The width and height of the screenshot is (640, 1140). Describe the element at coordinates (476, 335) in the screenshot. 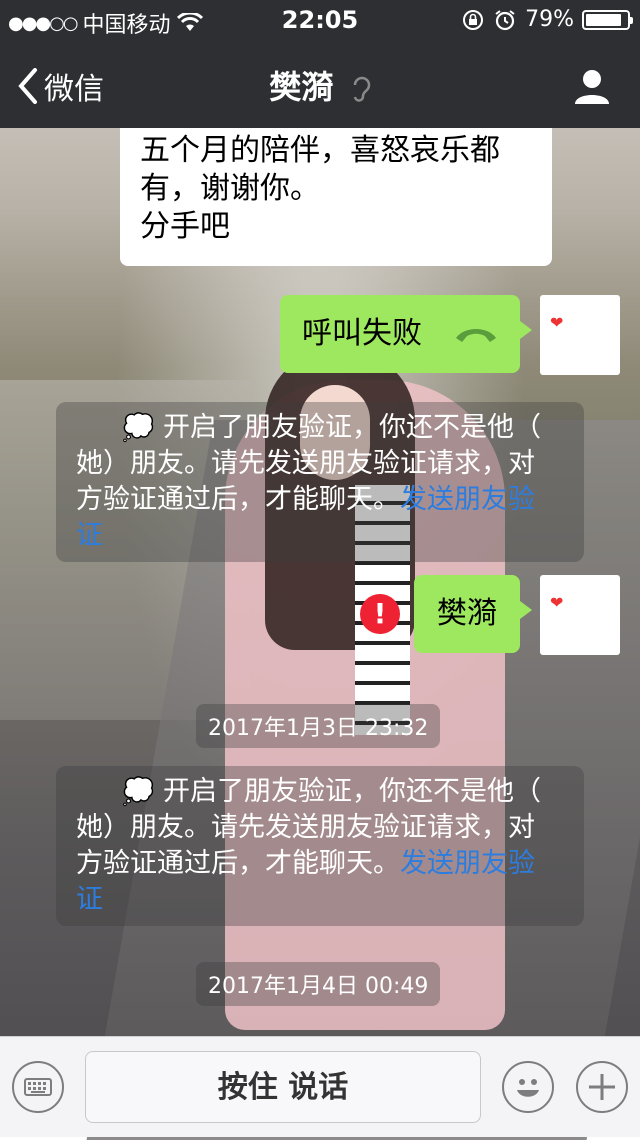

I see `phone-hangup-icon` at that location.